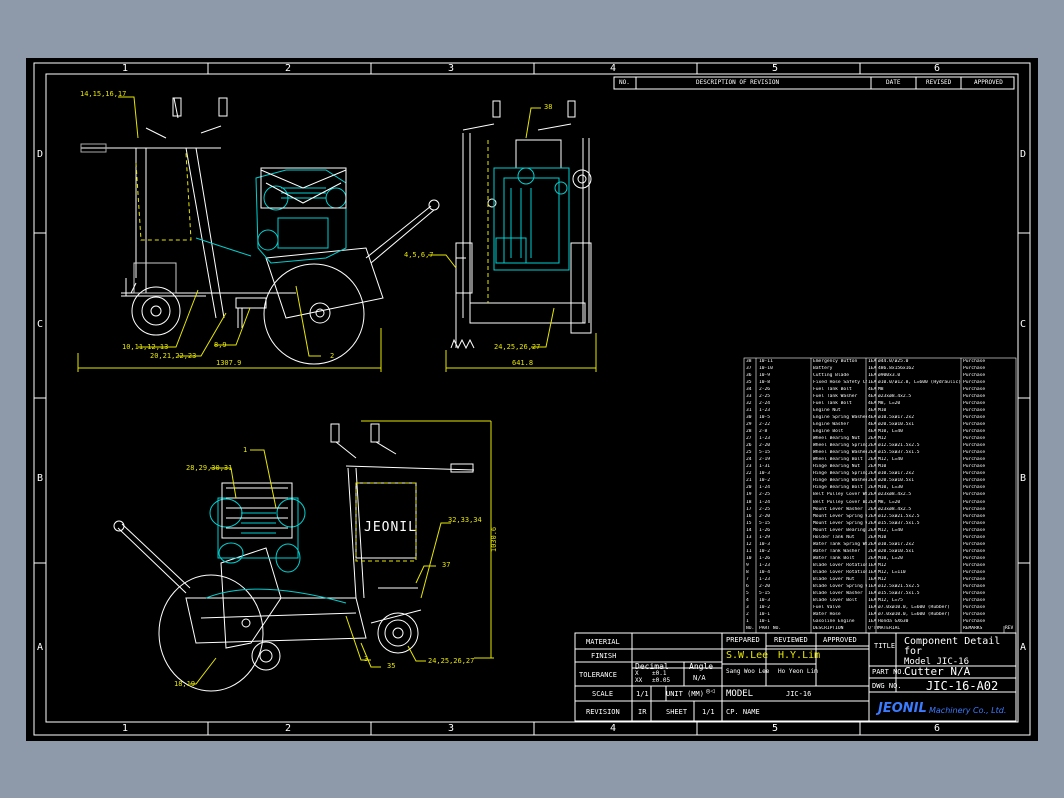 This screenshot has width=1064, height=798. What do you see at coordinates (799, 694) in the screenshot?
I see `model-value: JIC-16` at bounding box center [799, 694].